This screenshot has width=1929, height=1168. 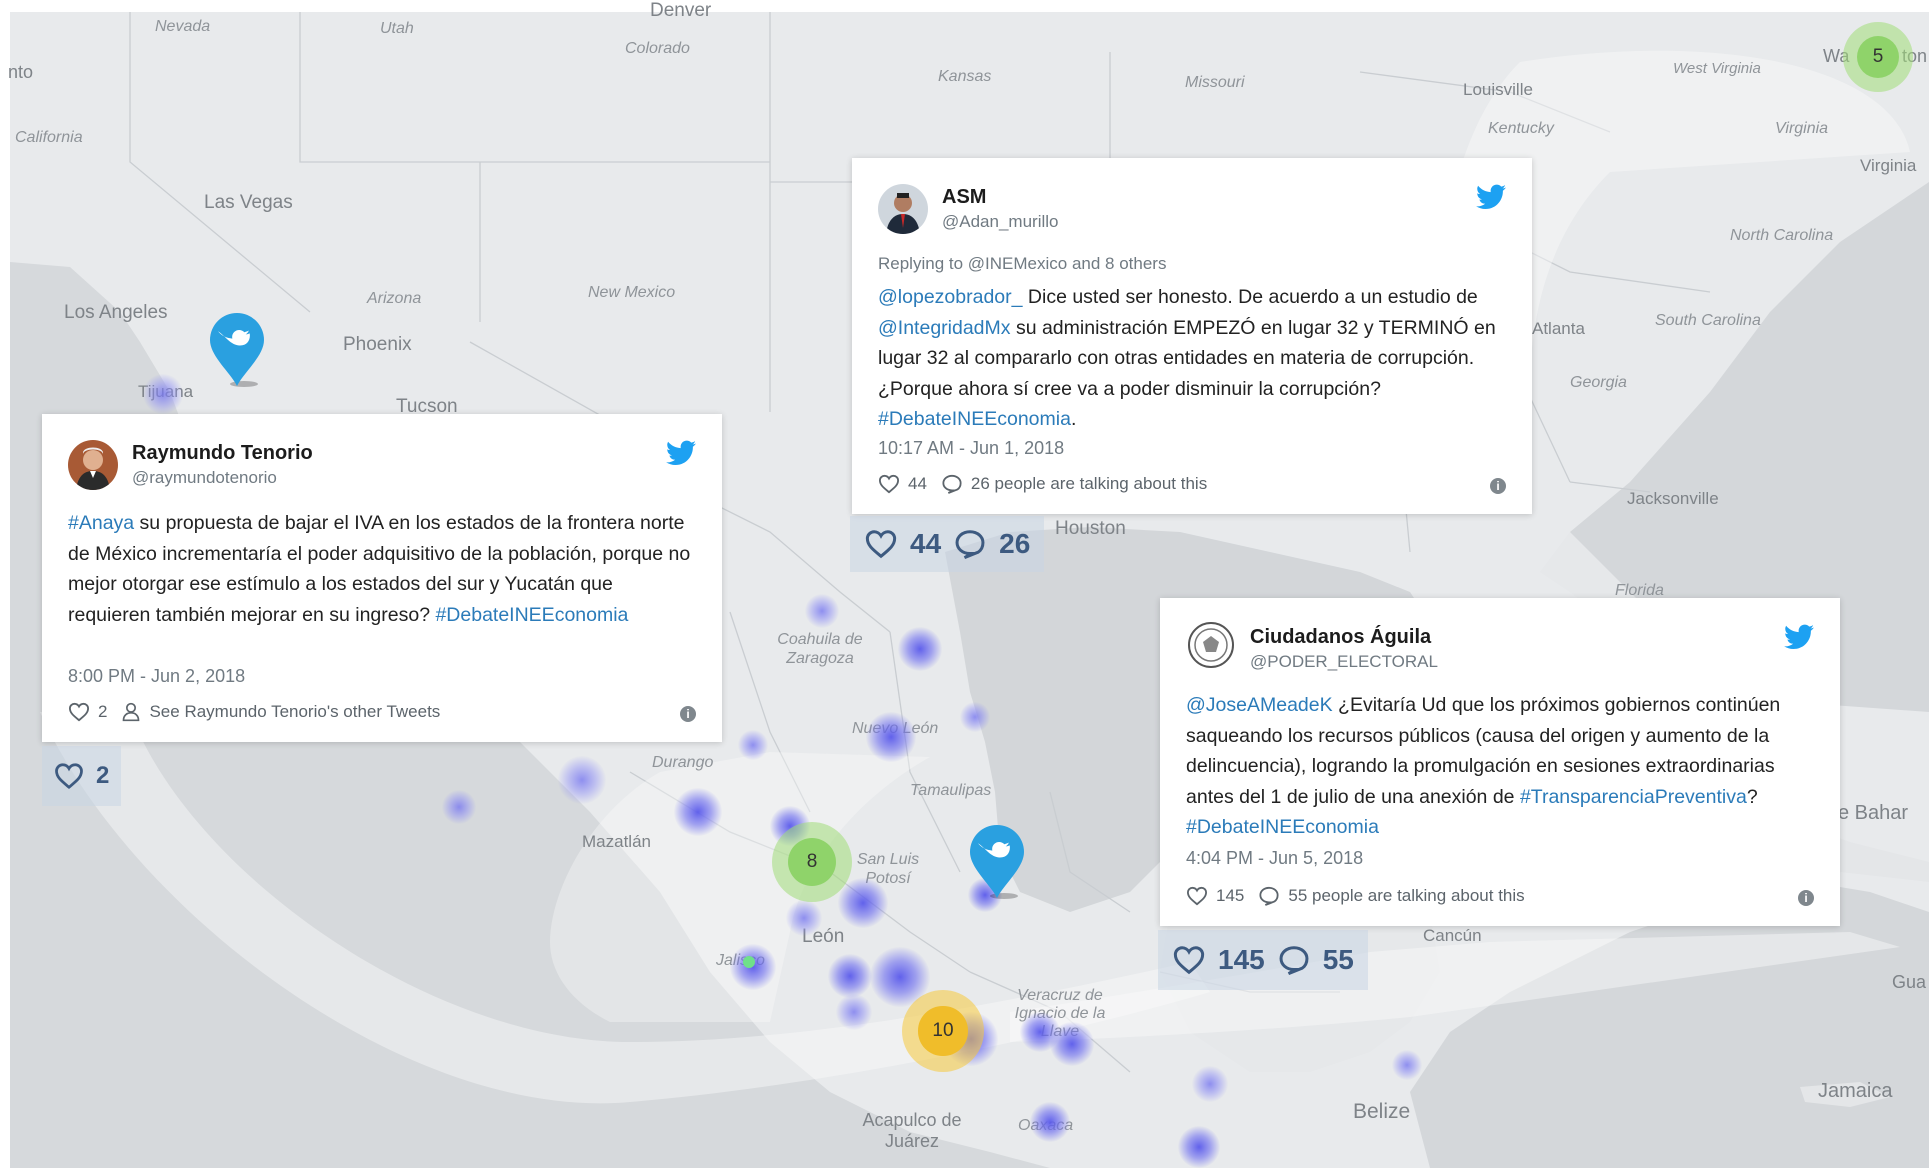 I want to click on stat-comments: 55, so click(x=1338, y=959).